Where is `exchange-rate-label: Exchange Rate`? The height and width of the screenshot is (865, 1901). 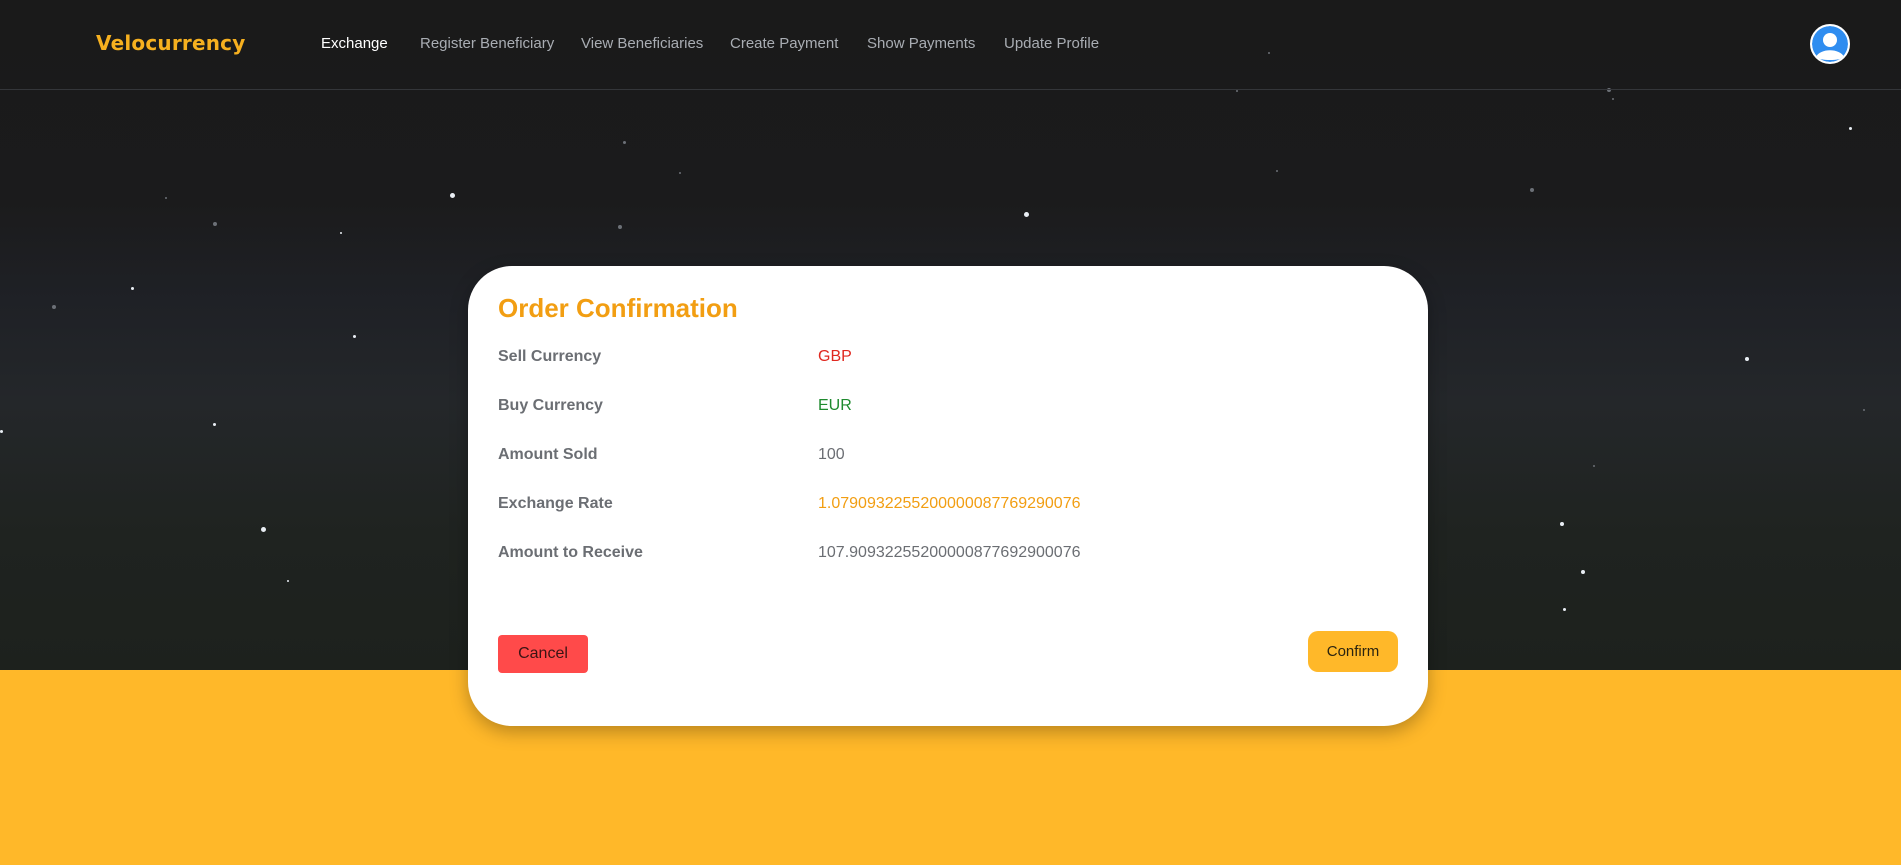
exchange-rate-label: Exchange Rate is located at coordinates (555, 503).